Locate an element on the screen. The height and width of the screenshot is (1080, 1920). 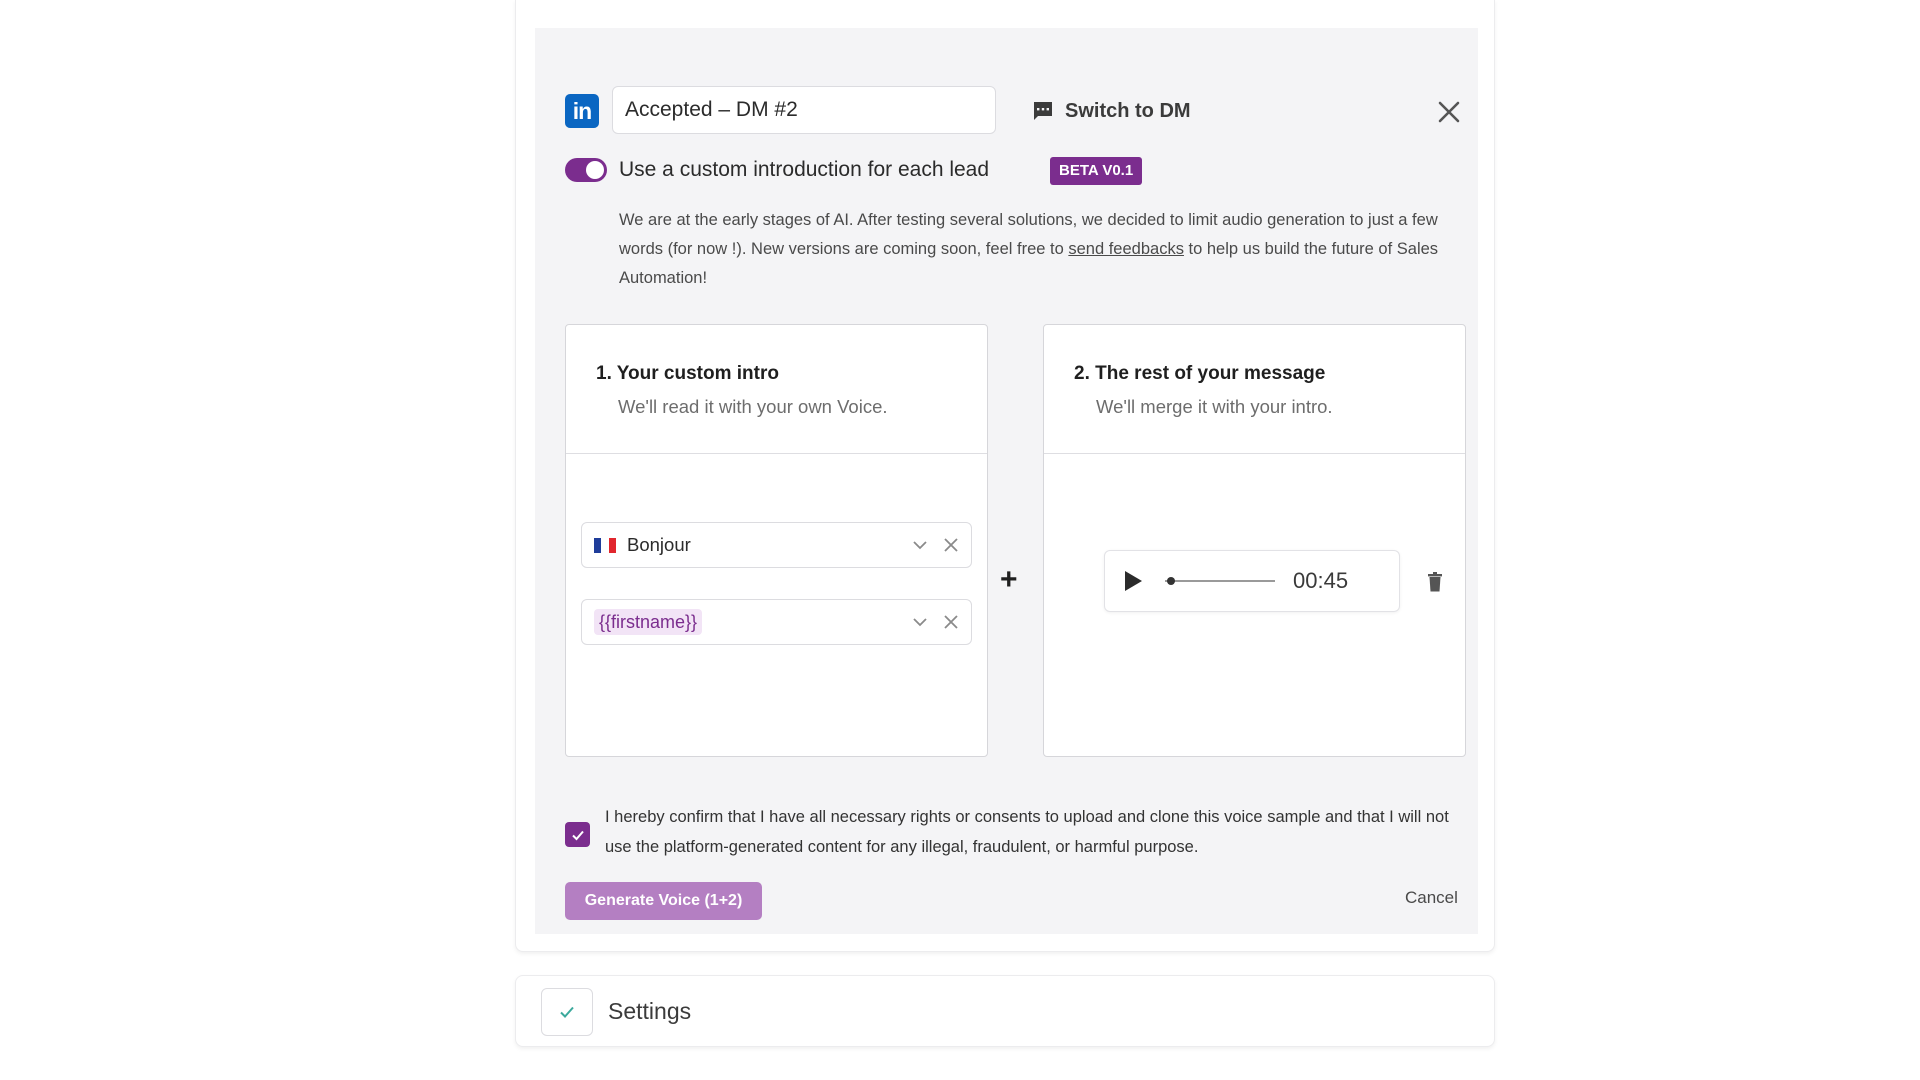
close-icon is located at coordinates (1449, 112).